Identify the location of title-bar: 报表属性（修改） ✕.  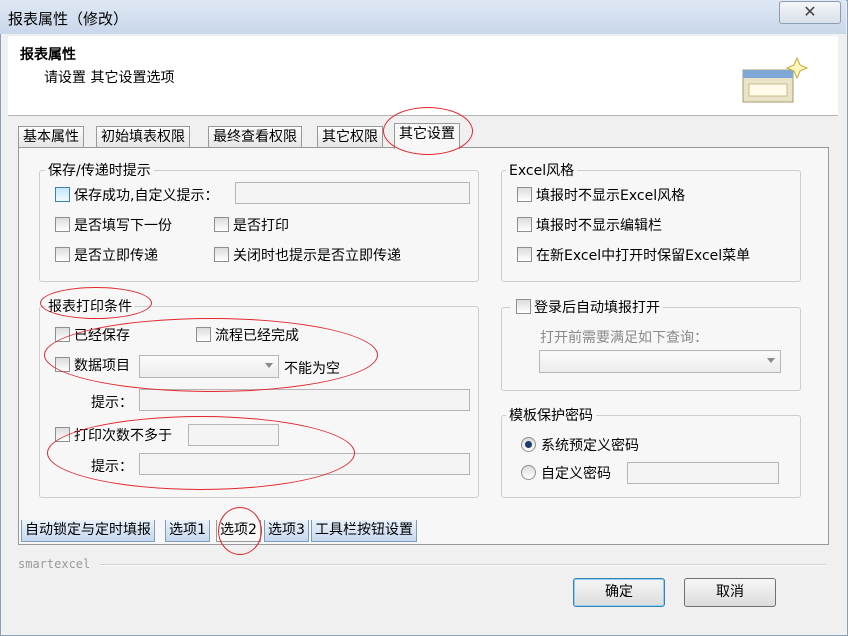
(423, 17).